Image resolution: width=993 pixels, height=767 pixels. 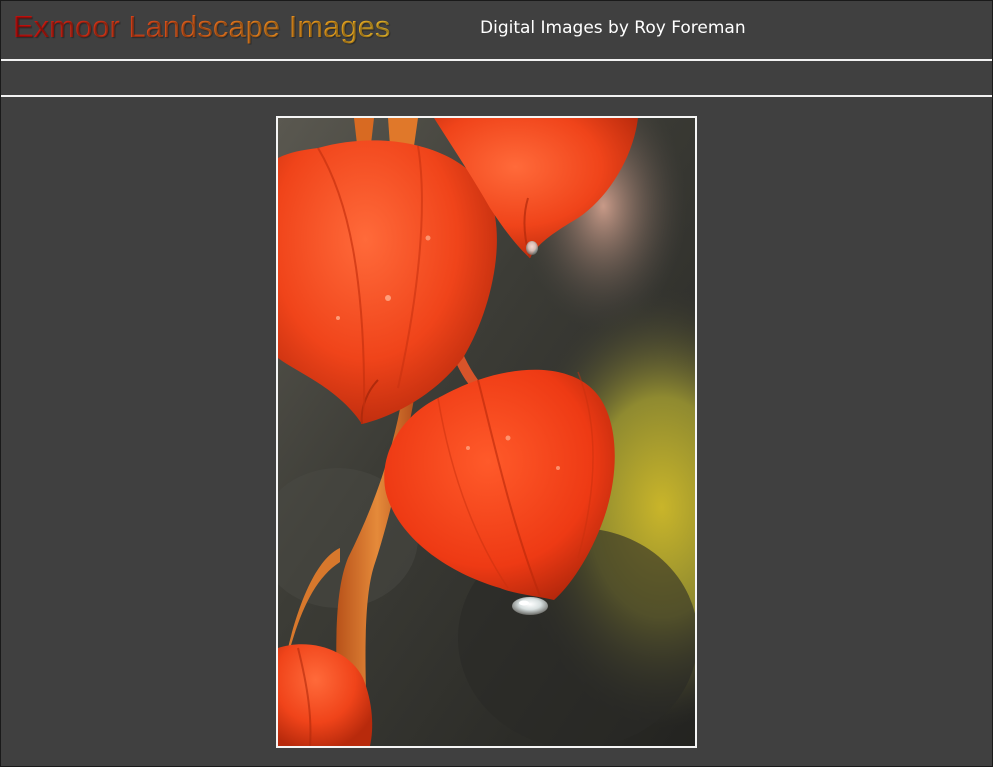 I want to click on site-subtitle: Digital Images by Roy Foreman, so click(x=613, y=28).